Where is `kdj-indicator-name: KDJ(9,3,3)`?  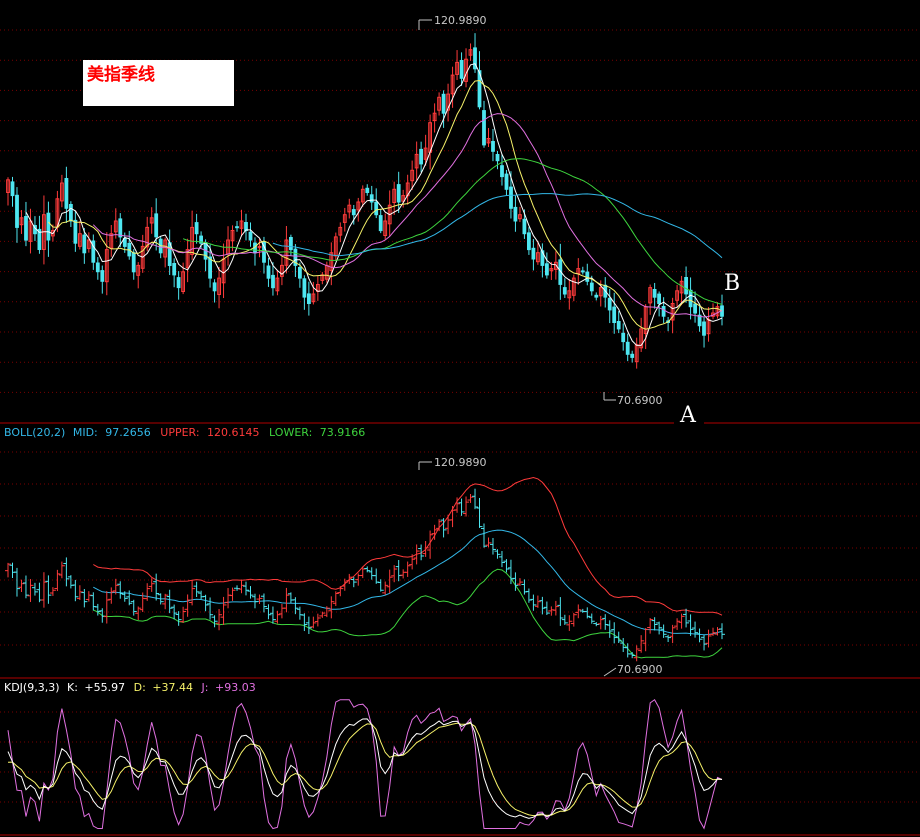 kdj-indicator-name: KDJ(9,3,3) is located at coordinates (32, 687).